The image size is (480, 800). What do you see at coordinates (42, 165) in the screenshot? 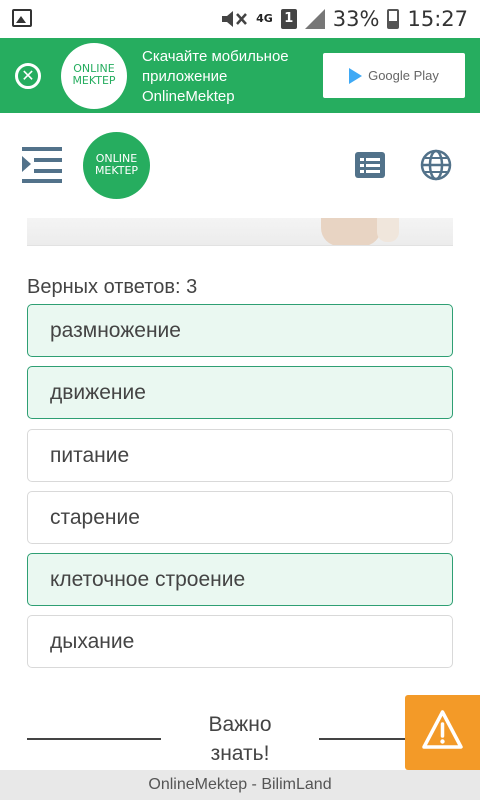
I see `sidebar-toggle-icon` at bounding box center [42, 165].